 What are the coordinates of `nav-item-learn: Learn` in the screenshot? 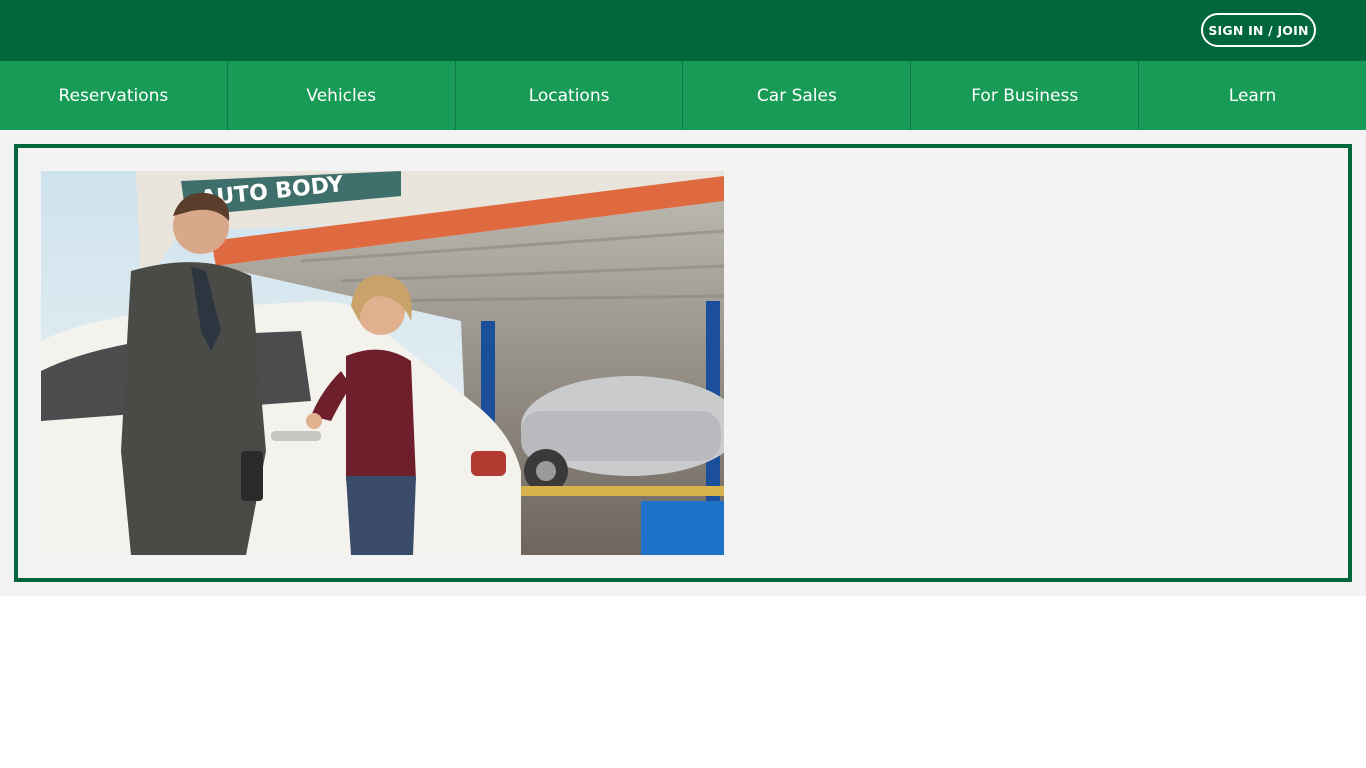 It's located at (1252, 95).